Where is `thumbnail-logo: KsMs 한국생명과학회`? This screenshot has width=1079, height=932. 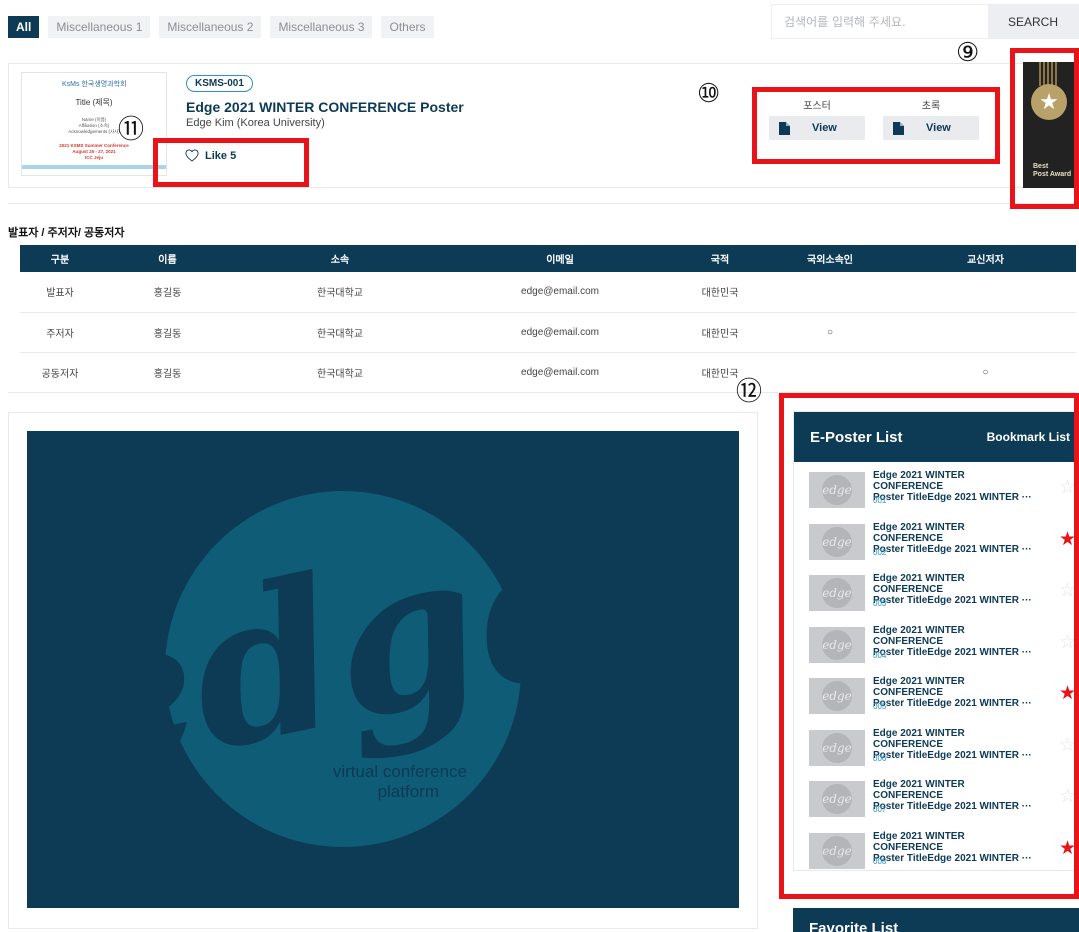
thumbnail-logo: KsMs 한국생명과학회 is located at coordinates (94, 84).